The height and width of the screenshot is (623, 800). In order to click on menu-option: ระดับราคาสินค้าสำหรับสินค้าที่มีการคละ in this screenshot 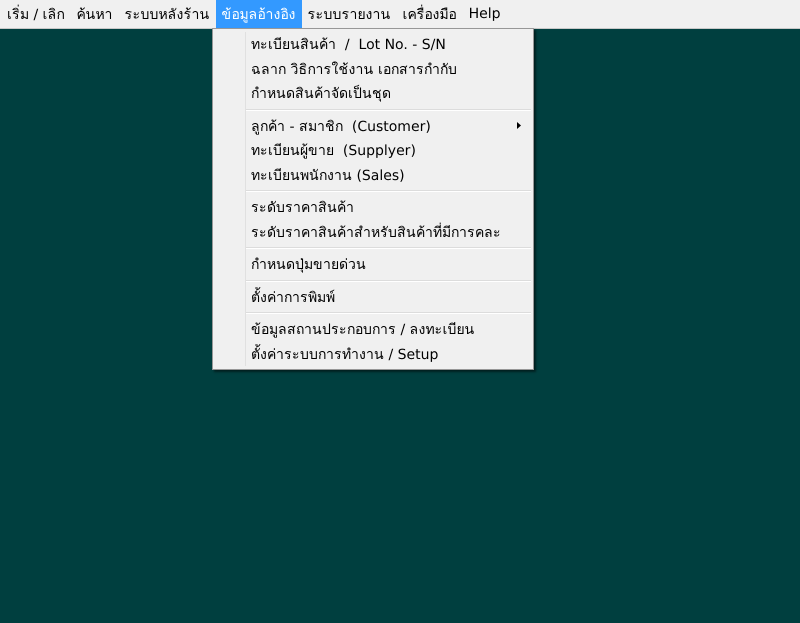, I will do `click(376, 231)`.